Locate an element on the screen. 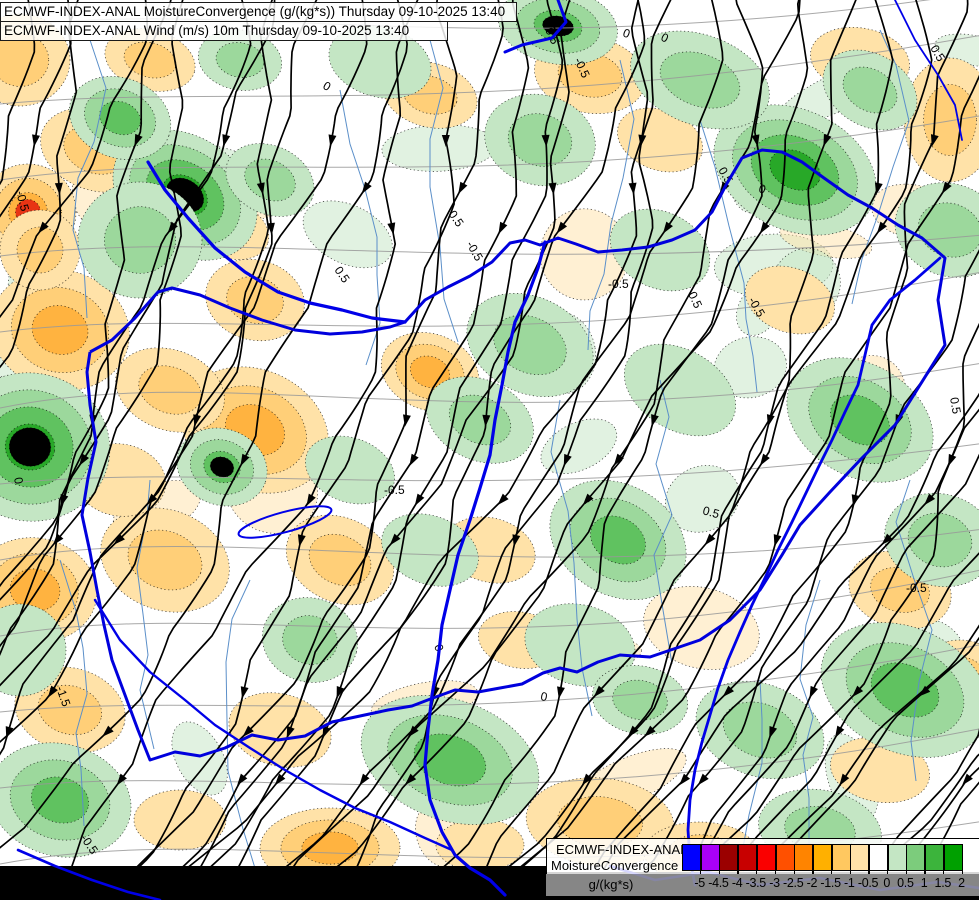  svg-text: 0.5 is located at coordinates (955, 405).